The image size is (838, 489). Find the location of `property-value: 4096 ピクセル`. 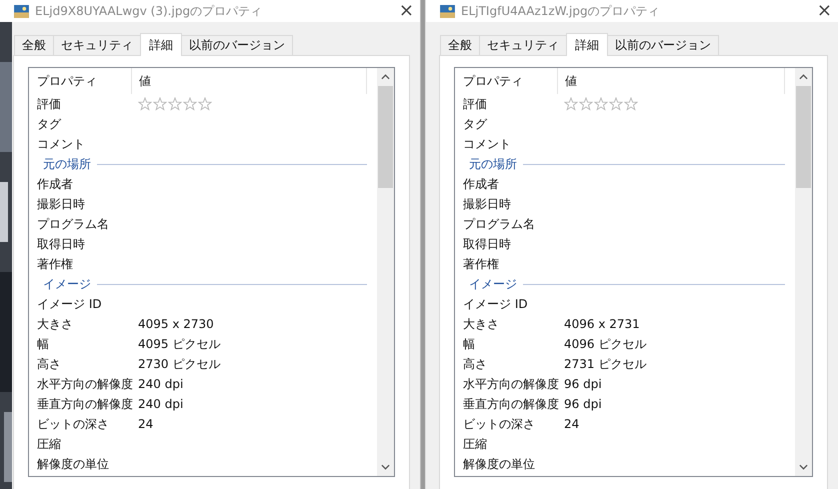

property-value: 4096 ピクセル is located at coordinates (605, 344).